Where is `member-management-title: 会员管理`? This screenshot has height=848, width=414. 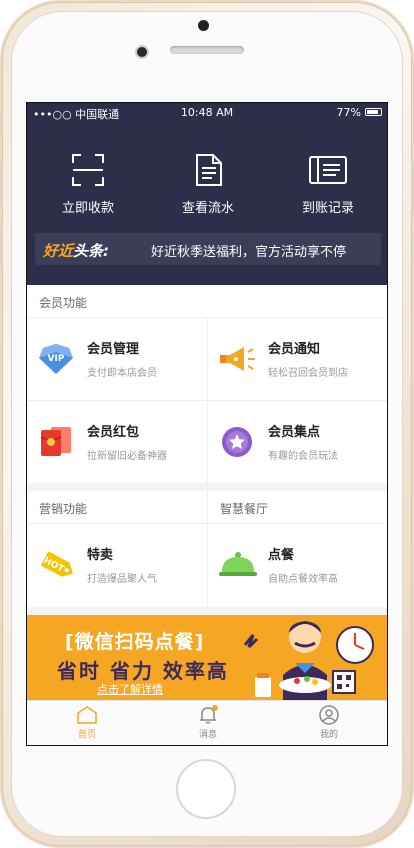
member-management-title: 会员管理 is located at coordinates (113, 349).